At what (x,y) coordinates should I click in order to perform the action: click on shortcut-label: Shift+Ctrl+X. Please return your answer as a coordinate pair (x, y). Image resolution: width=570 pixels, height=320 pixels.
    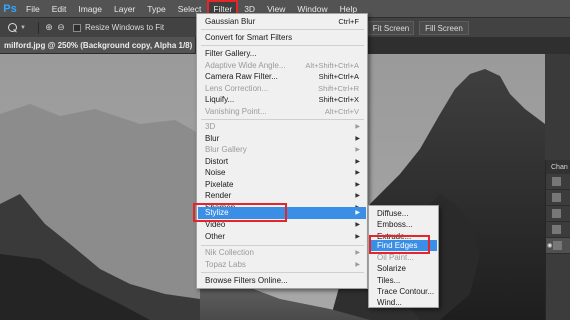
    Looking at the image, I should click on (338, 100).